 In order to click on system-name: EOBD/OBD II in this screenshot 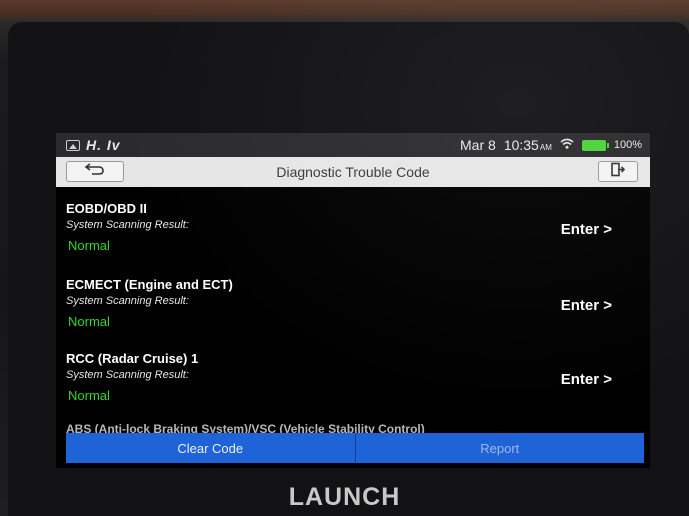, I will do `click(106, 208)`.